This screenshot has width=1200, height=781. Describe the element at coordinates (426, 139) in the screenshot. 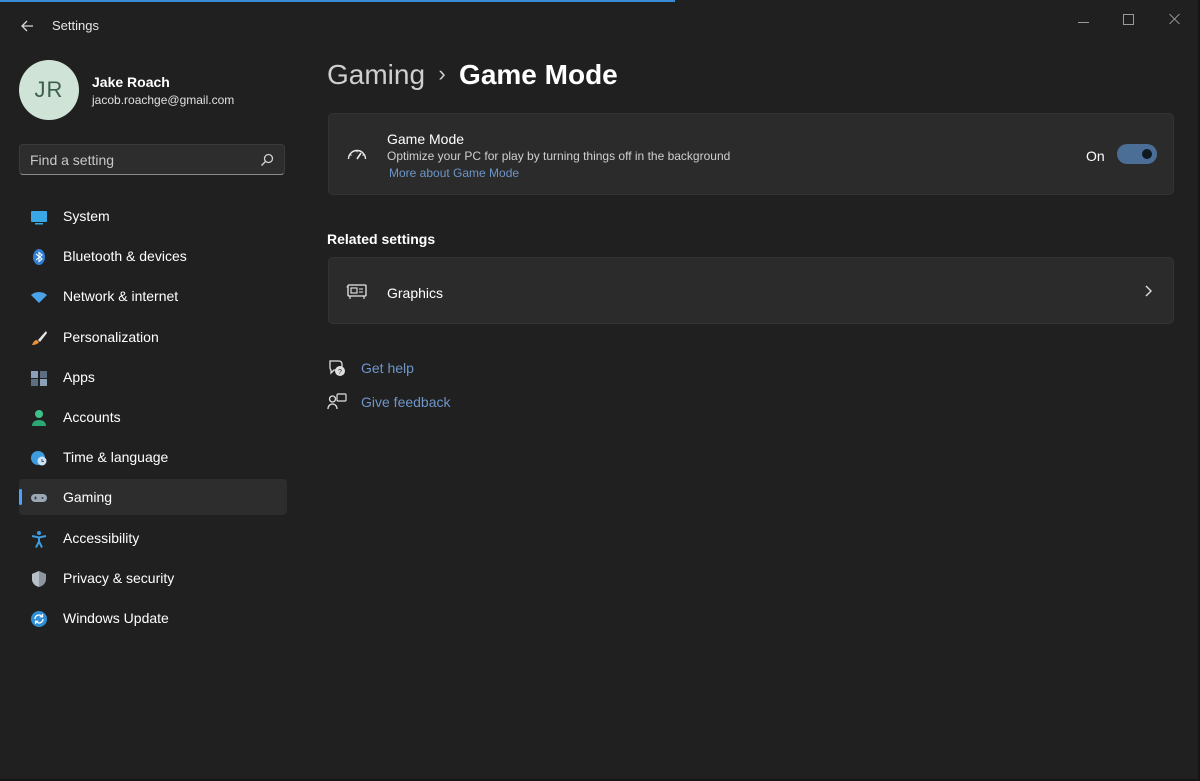

I see `game-mode-title: Game Mode` at that location.